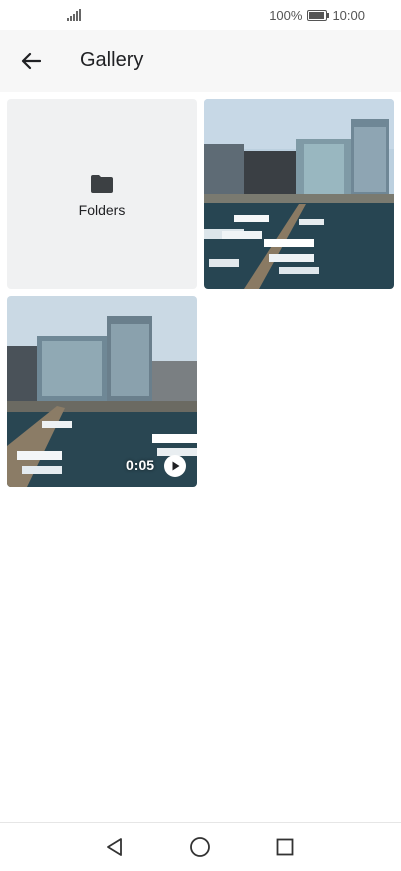  Describe the element at coordinates (348, 15) in the screenshot. I see `clock: 10:00` at that location.